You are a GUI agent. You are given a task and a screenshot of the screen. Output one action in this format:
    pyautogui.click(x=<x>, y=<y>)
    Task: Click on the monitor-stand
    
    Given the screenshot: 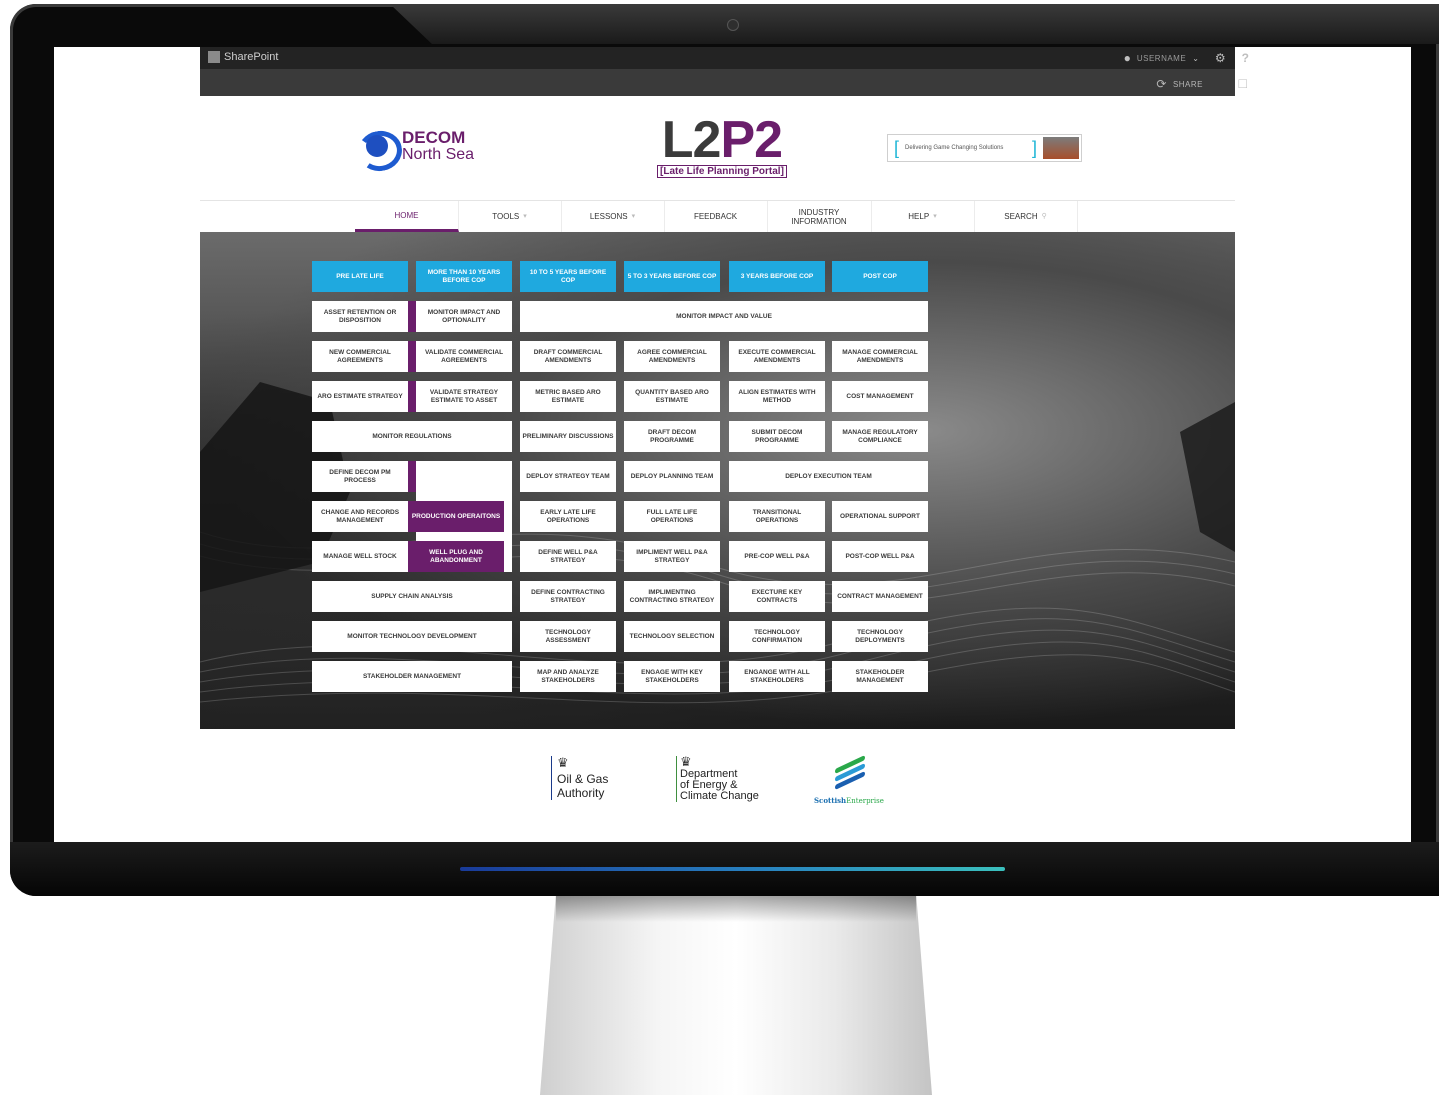 What is the action you would take?
    pyautogui.click(x=736, y=995)
    